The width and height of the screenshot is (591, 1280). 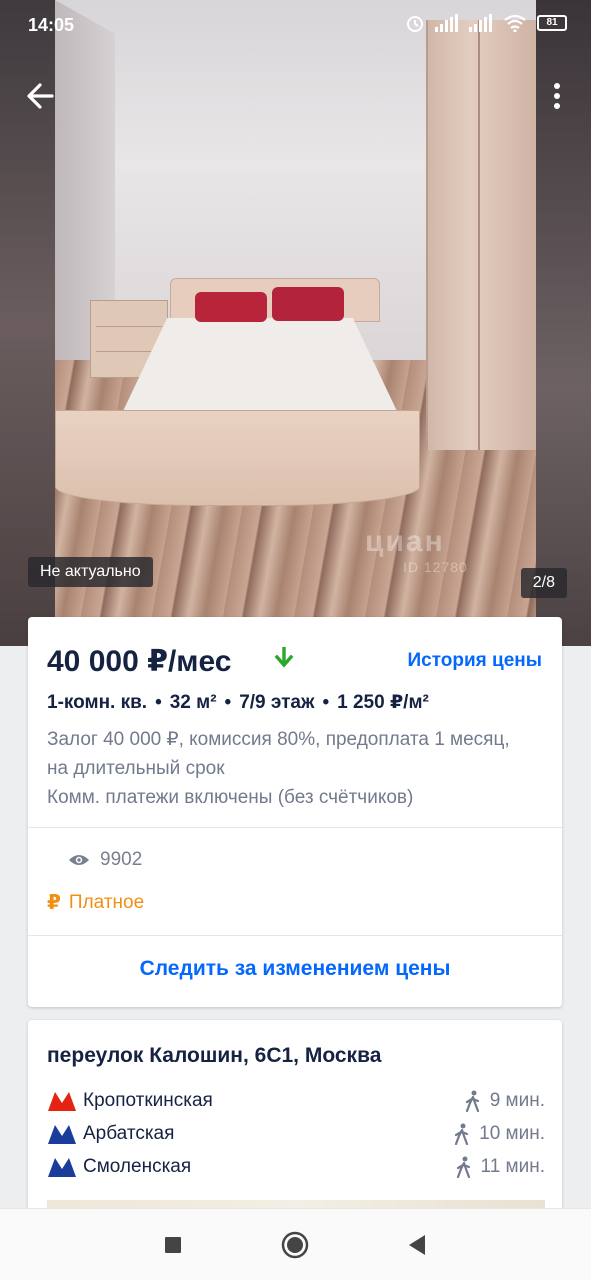 What do you see at coordinates (51, 25) in the screenshot?
I see `clock: 14:05` at bounding box center [51, 25].